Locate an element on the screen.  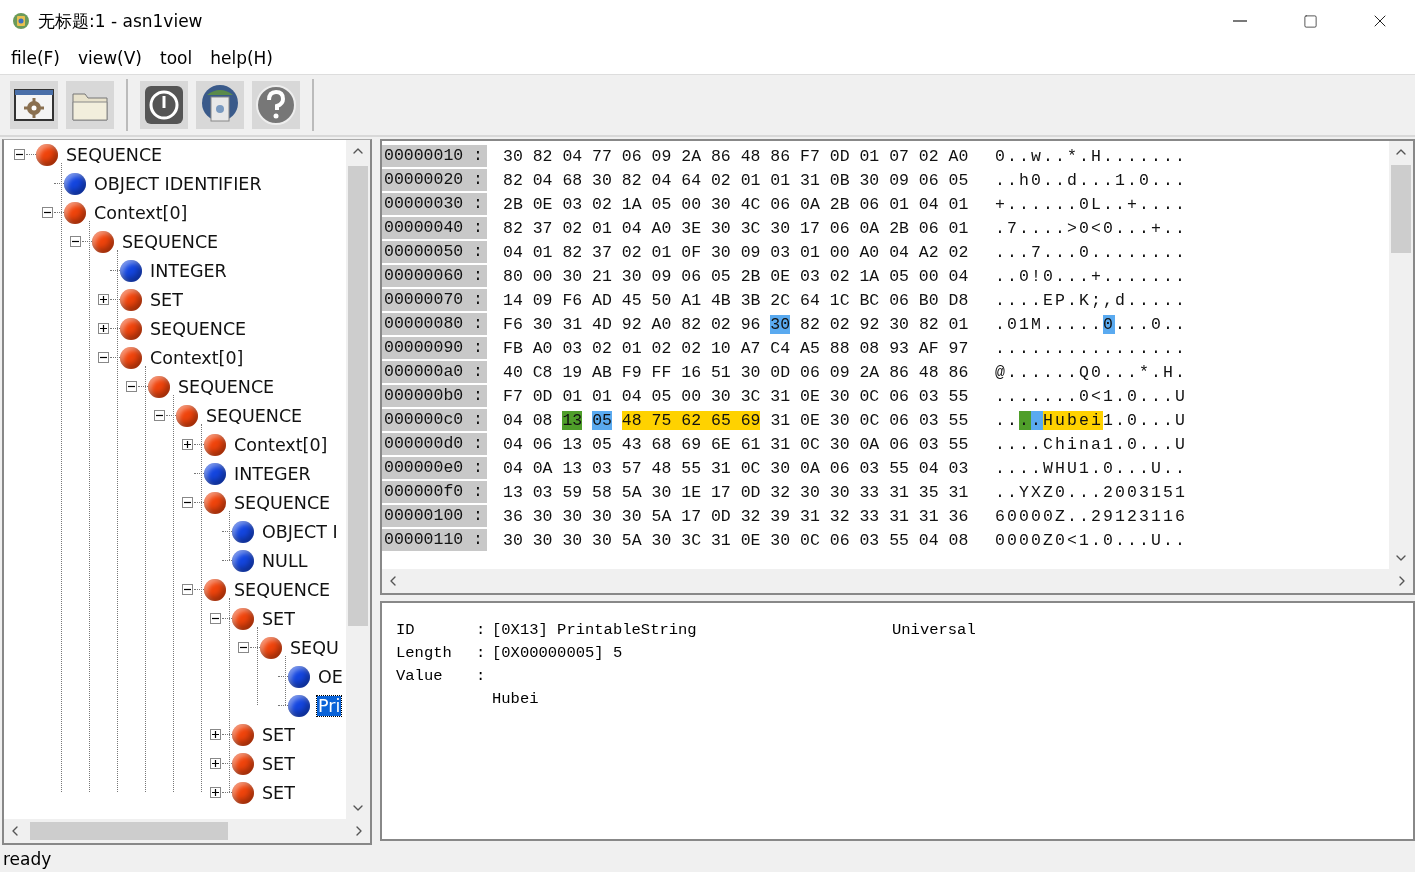
folder-button is located at coordinates (90, 105).